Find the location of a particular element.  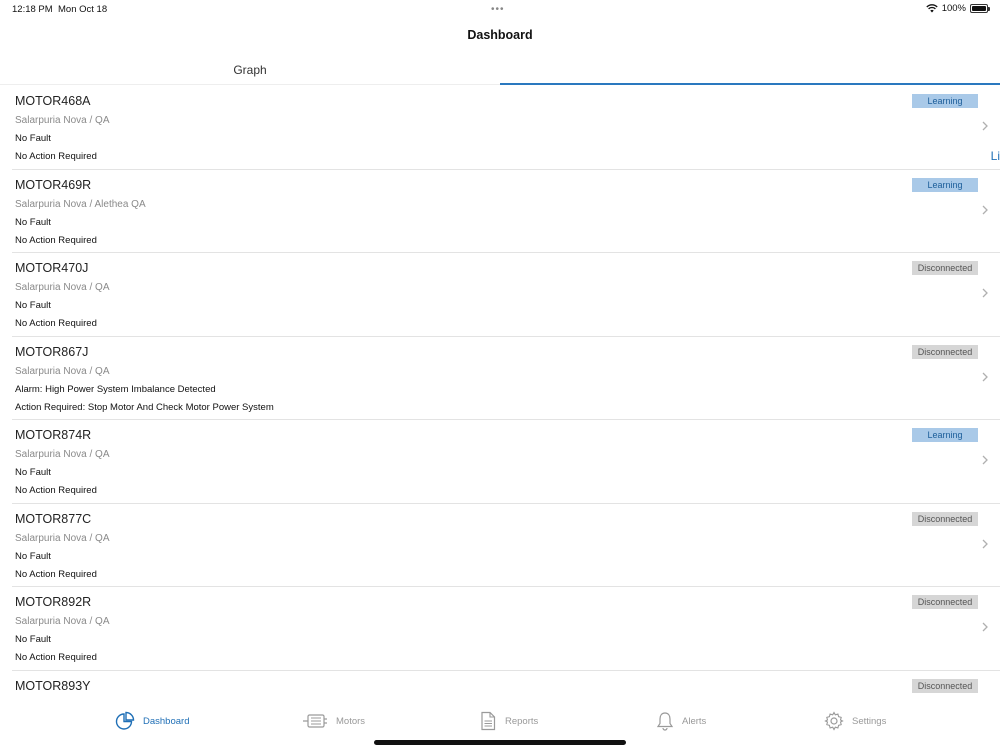

tab-motors-label: Motors is located at coordinates (351, 721).